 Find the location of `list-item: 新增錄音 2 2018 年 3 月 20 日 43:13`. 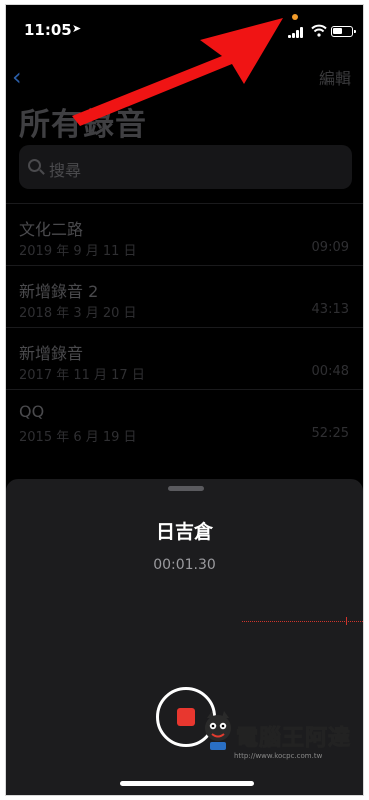

list-item: 新增錄音 2 2018 年 3 月 20 日 43:13 is located at coordinates (184, 296).